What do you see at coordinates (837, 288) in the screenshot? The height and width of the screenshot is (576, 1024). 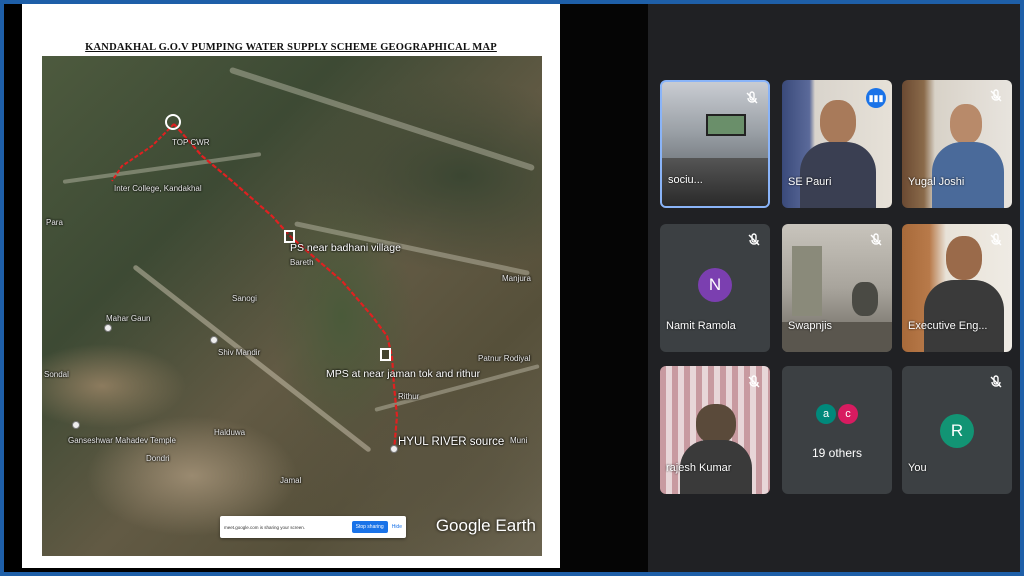 I see `participant-tile: Swapnjis` at bounding box center [837, 288].